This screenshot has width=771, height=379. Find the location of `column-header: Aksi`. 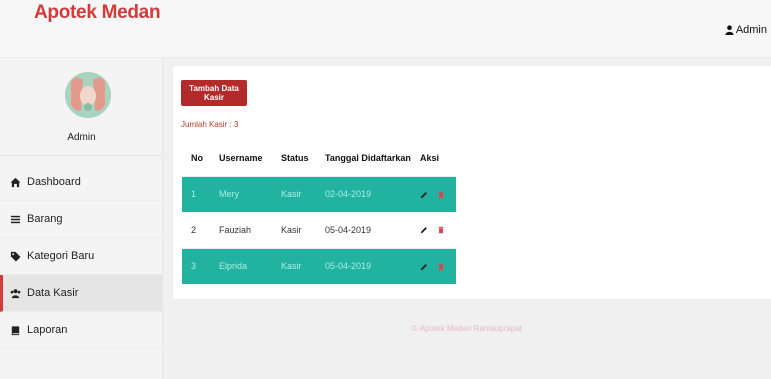

column-header: Aksi is located at coordinates (433, 158).